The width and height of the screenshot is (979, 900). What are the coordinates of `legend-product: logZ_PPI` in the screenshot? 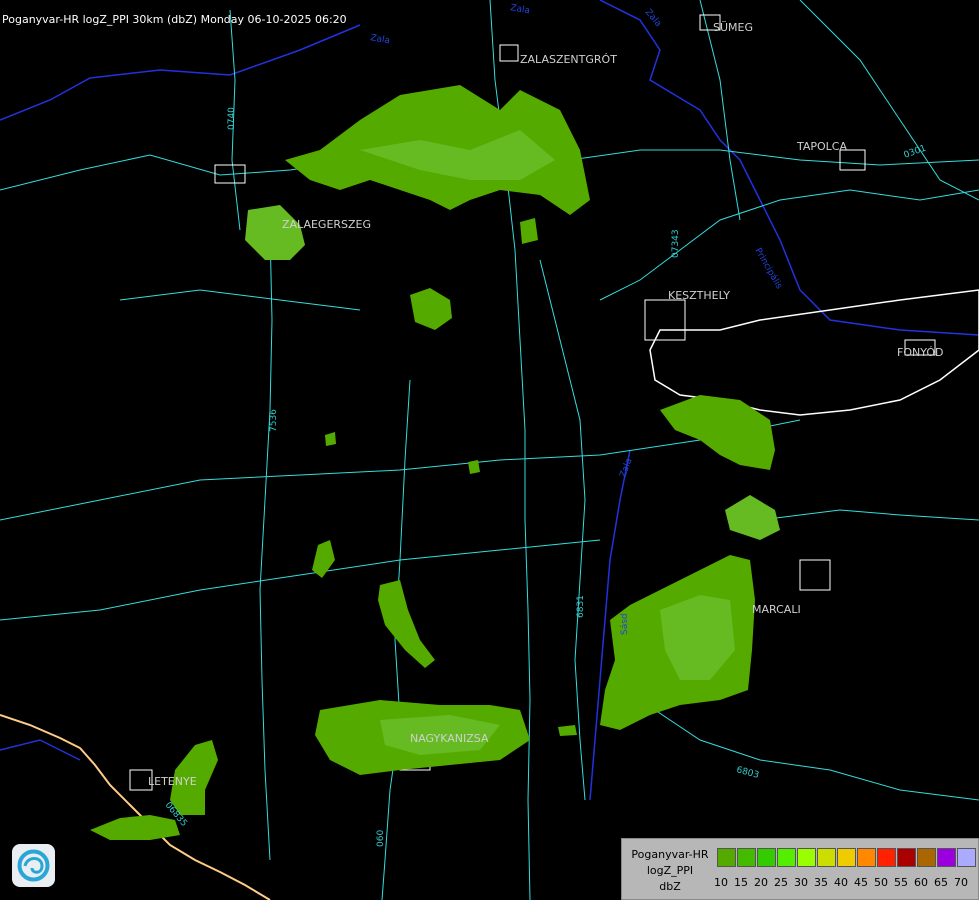 It's located at (670, 870).